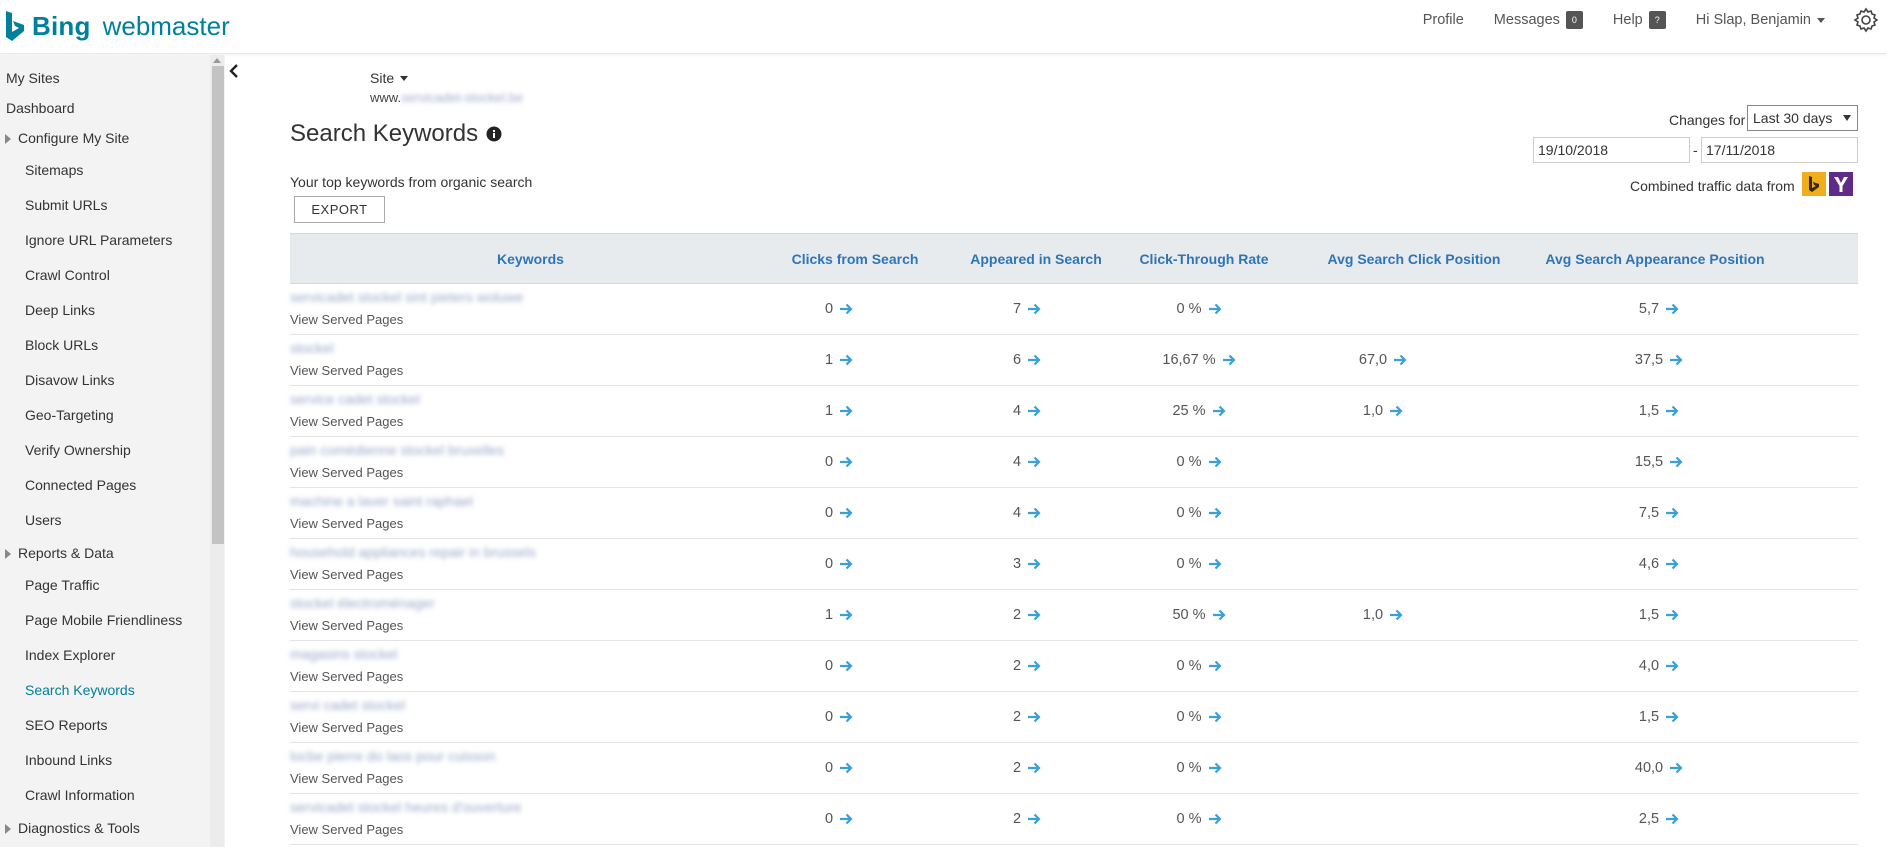  What do you see at coordinates (112, 380) in the screenshot?
I see `sidebar-item-disavow-links: Disavow Links` at bounding box center [112, 380].